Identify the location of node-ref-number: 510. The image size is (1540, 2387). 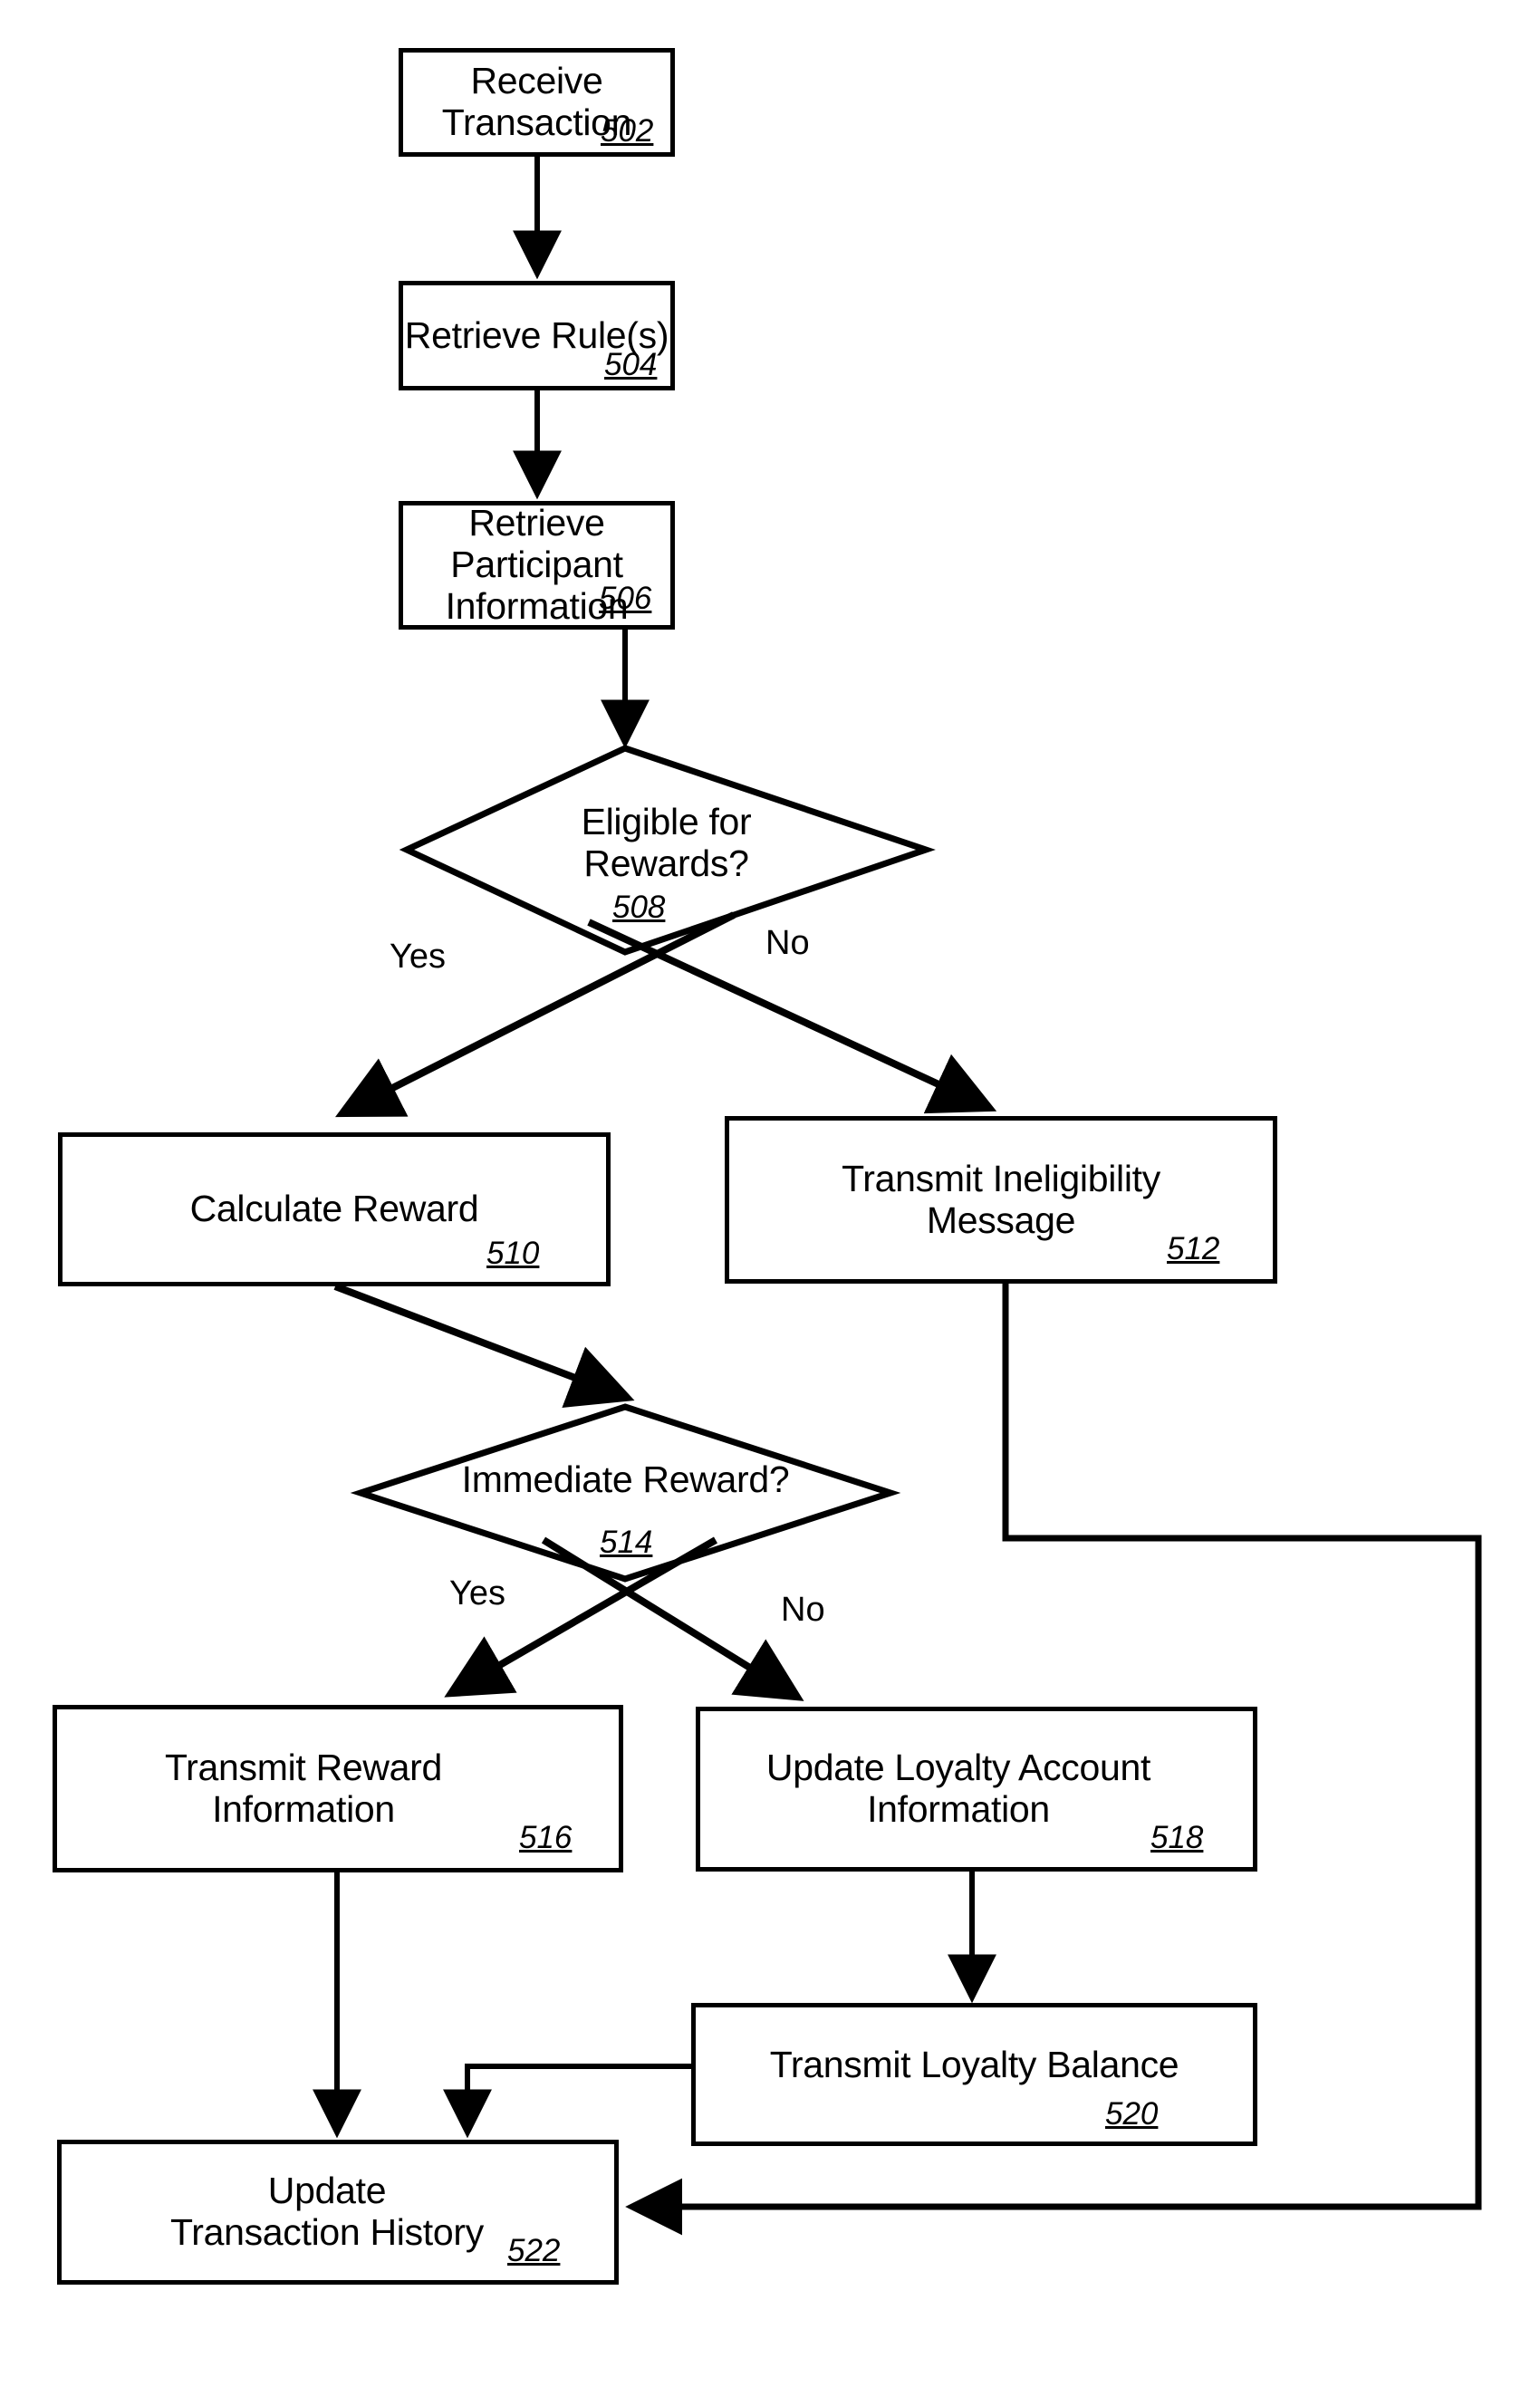
(513, 1253).